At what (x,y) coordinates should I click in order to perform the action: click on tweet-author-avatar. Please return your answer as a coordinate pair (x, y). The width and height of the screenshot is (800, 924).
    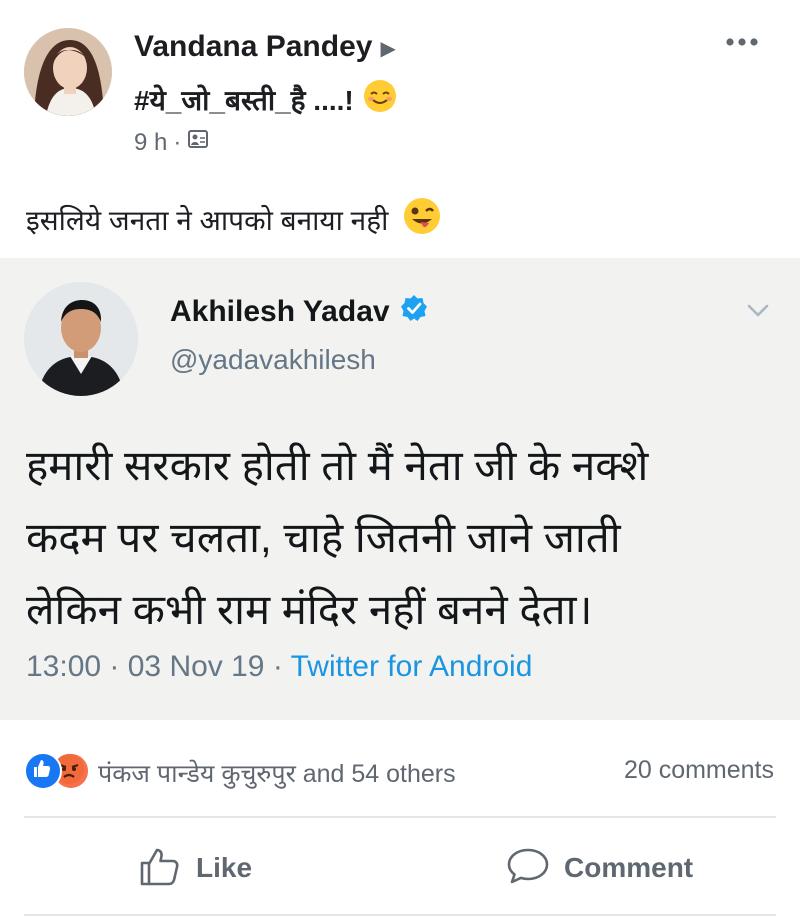
    Looking at the image, I should click on (81, 339).